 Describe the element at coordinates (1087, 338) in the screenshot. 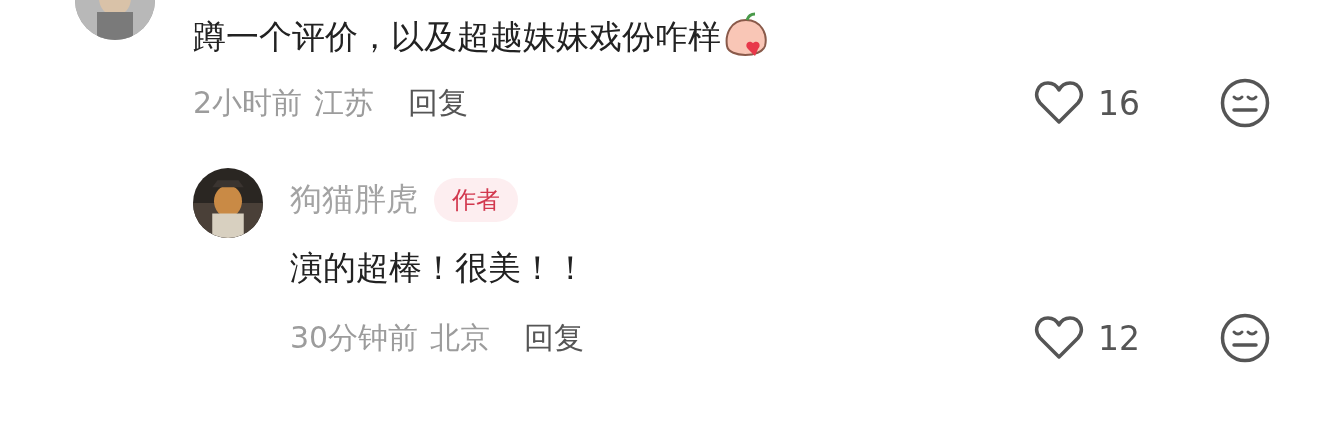

I see `like-button: 12` at that location.